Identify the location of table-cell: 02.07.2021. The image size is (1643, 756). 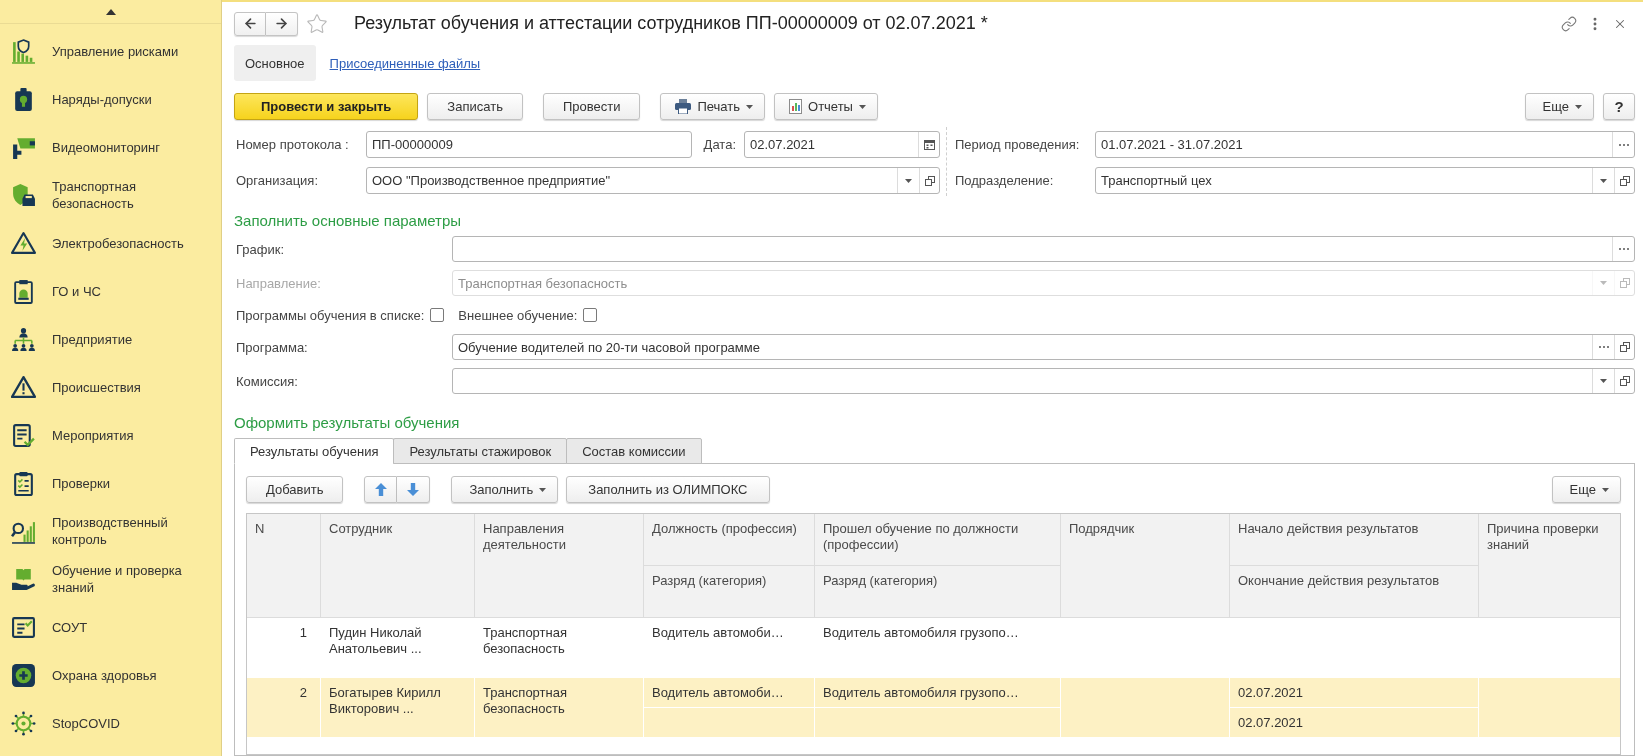
(1354, 692).